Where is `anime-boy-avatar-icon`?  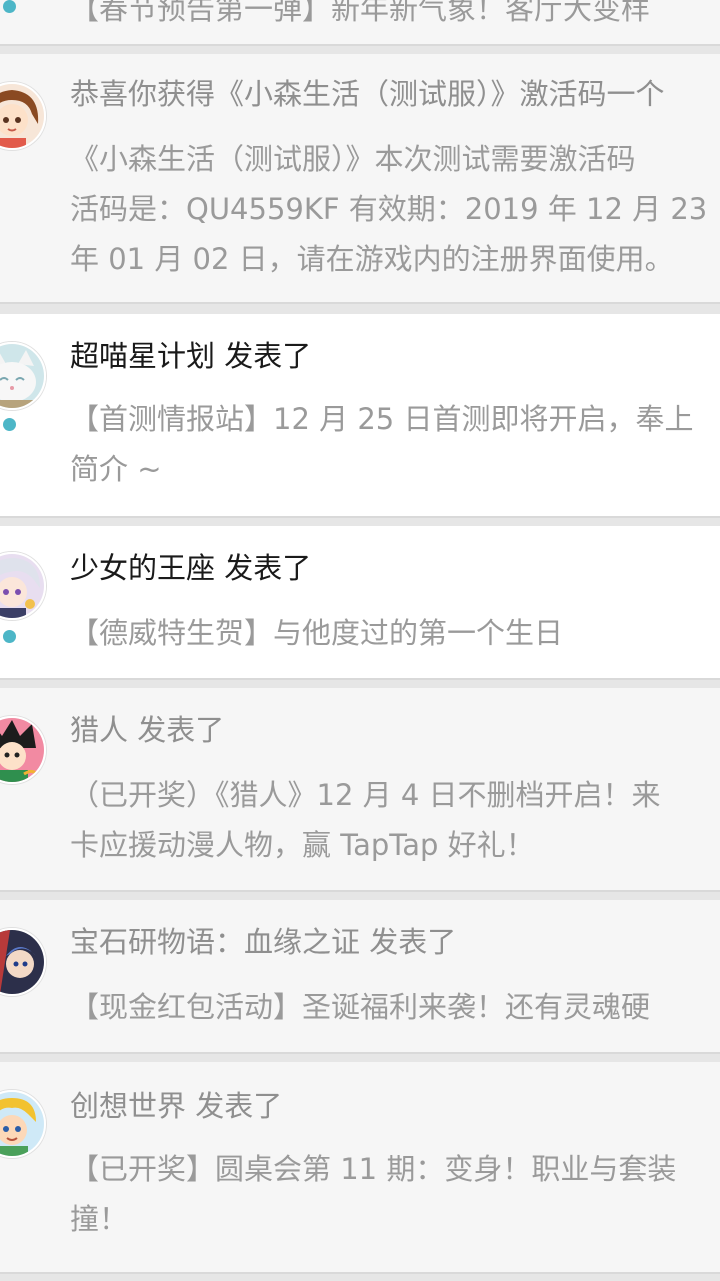 anime-boy-avatar-icon is located at coordinates (23, 586).